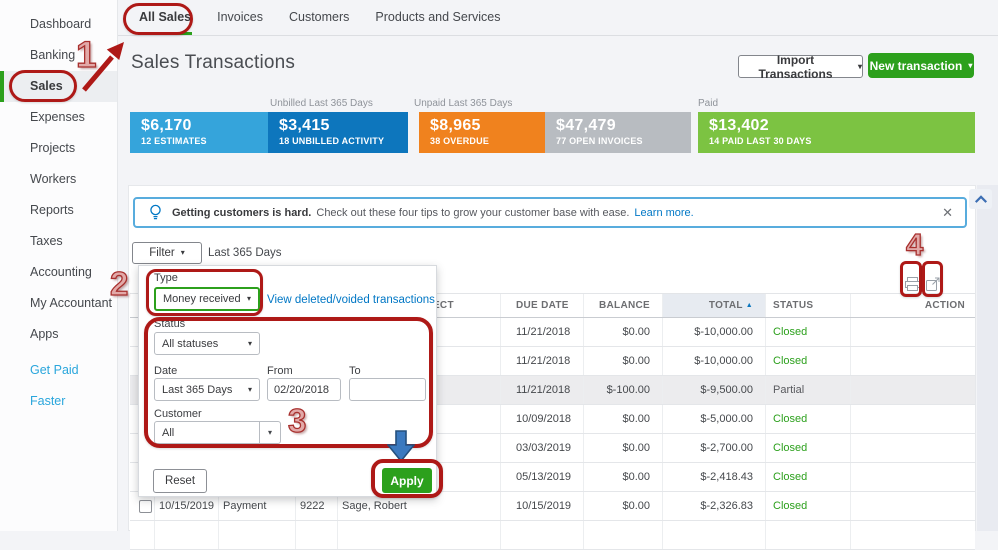  What do you see at coordinates (713, 419) in the screenshot?
I see `cell-total: $-5,000.00` at bounding box center [713, 419].